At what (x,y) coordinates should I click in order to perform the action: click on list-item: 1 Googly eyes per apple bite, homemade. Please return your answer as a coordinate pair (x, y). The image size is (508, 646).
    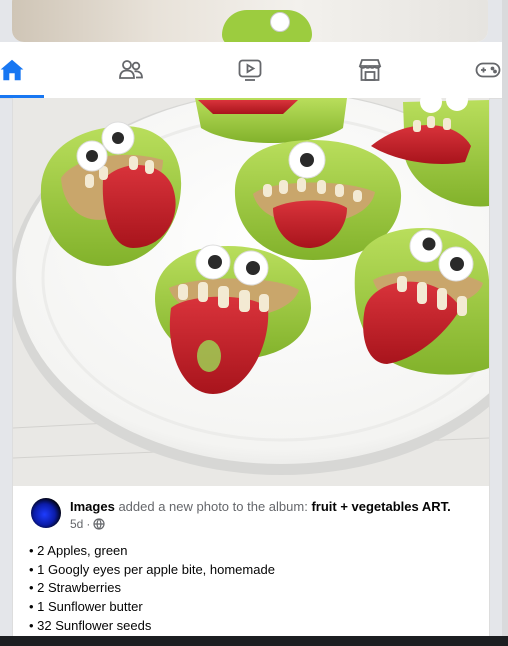
    Looking at the image, I should click on (249, 570).